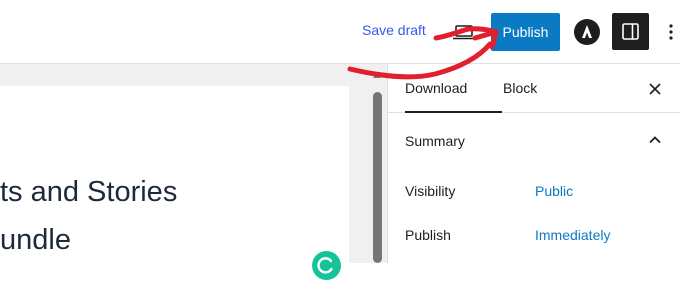 The width and height of the screenshot is (680, 283). Describe the element at coordinates (453, 88) in the screenshot. I see `tab-download: Download` at that location.